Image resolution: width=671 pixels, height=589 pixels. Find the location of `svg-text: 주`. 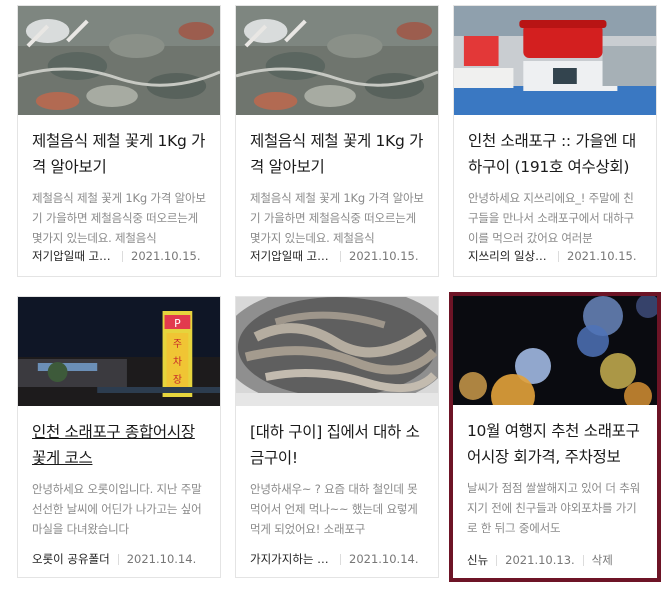

svg-text: 주 is located at coordinates (177, 344).